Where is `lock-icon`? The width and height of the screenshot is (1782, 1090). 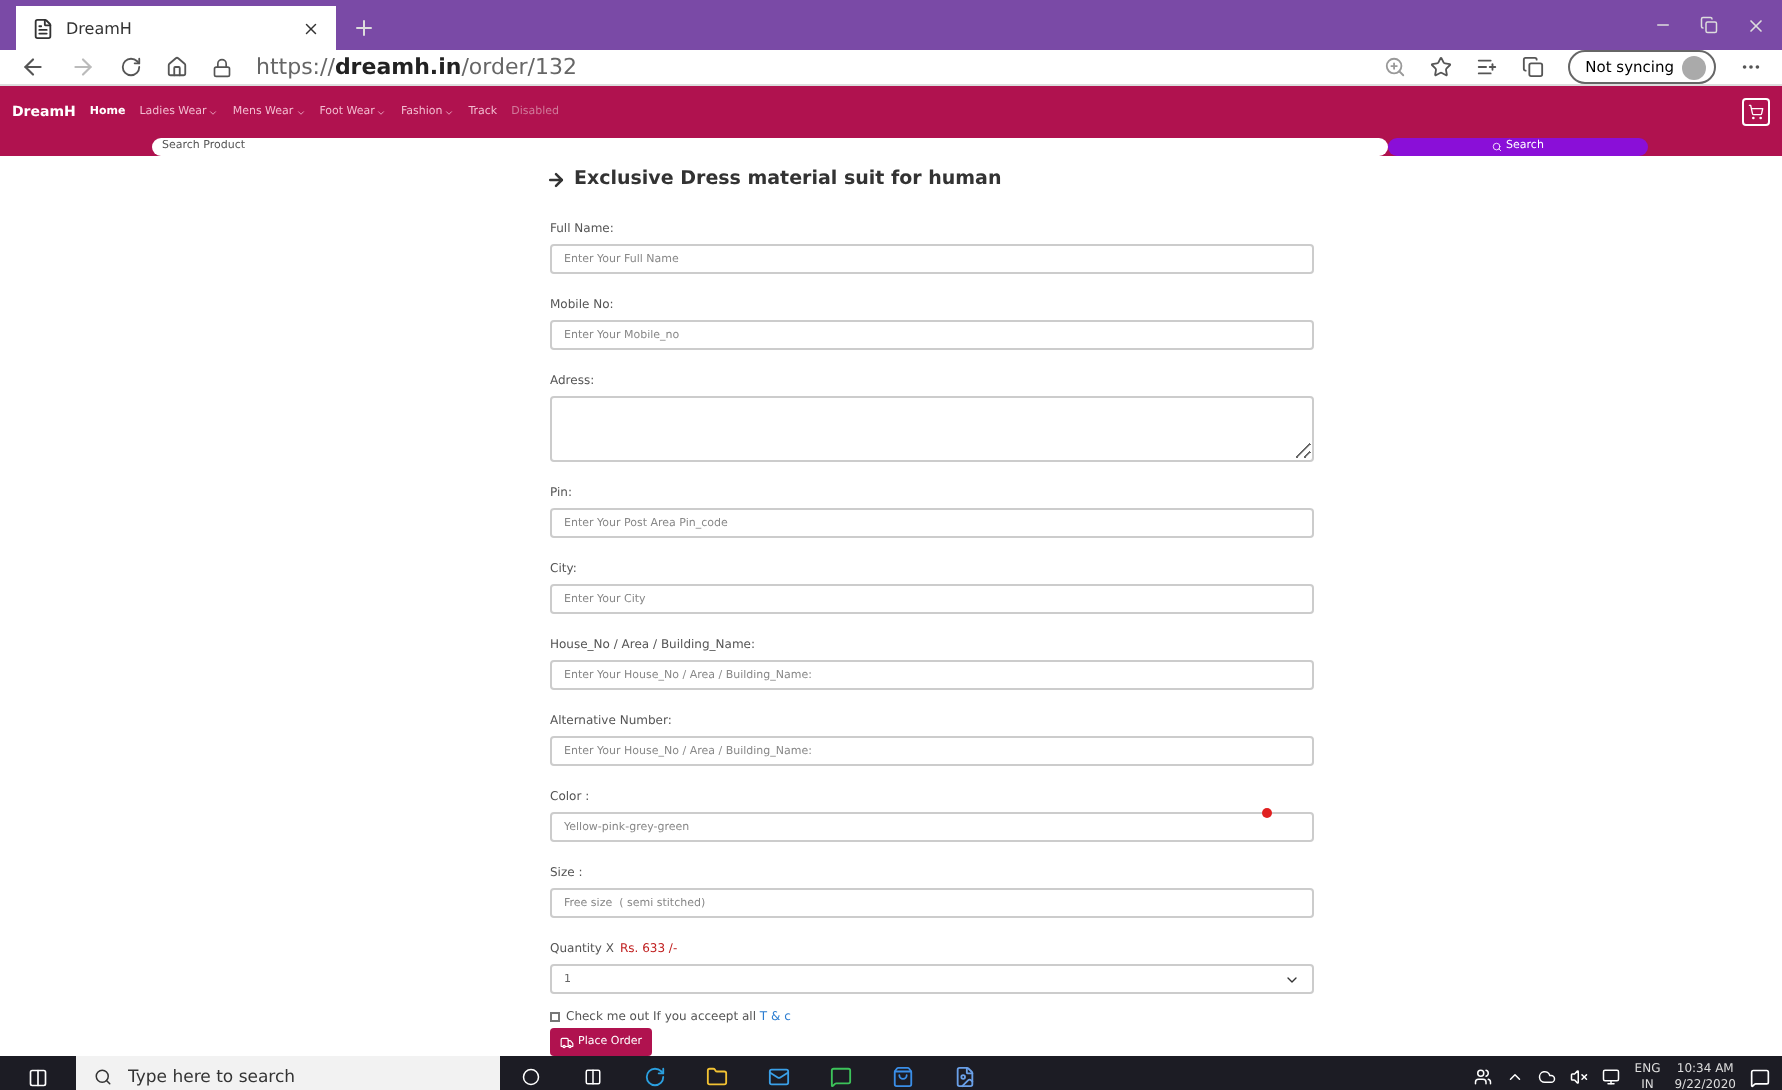
lock-icon is located at coordinates (222, 67).